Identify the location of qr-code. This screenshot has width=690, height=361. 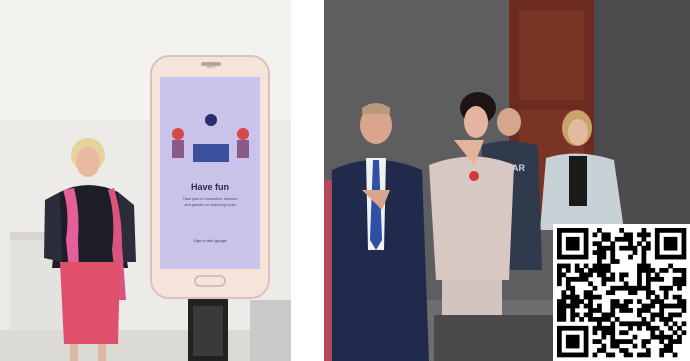
(621, 292).